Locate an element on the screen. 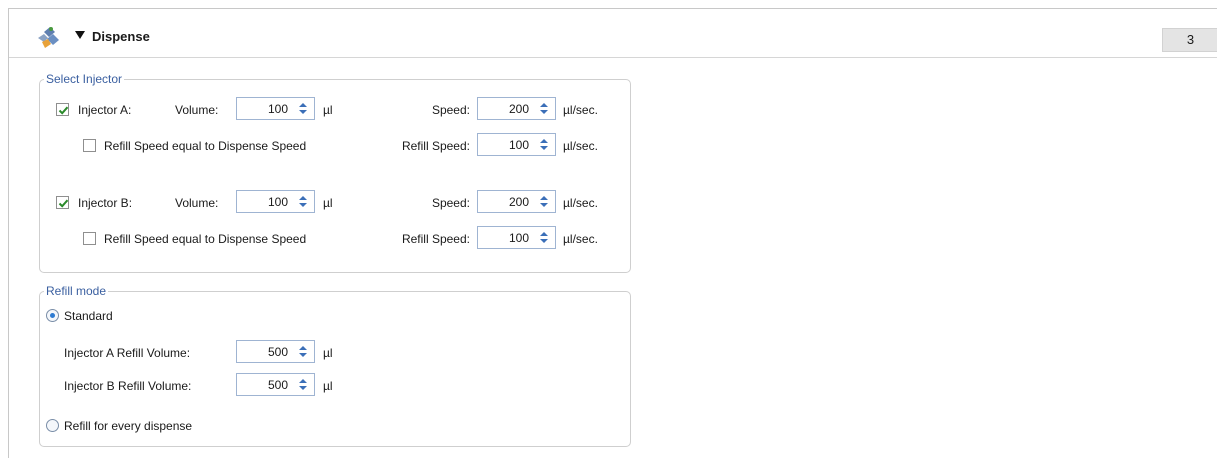  injector-b-refill-speed-stepper: 100 is located at coordinates (516, 237).